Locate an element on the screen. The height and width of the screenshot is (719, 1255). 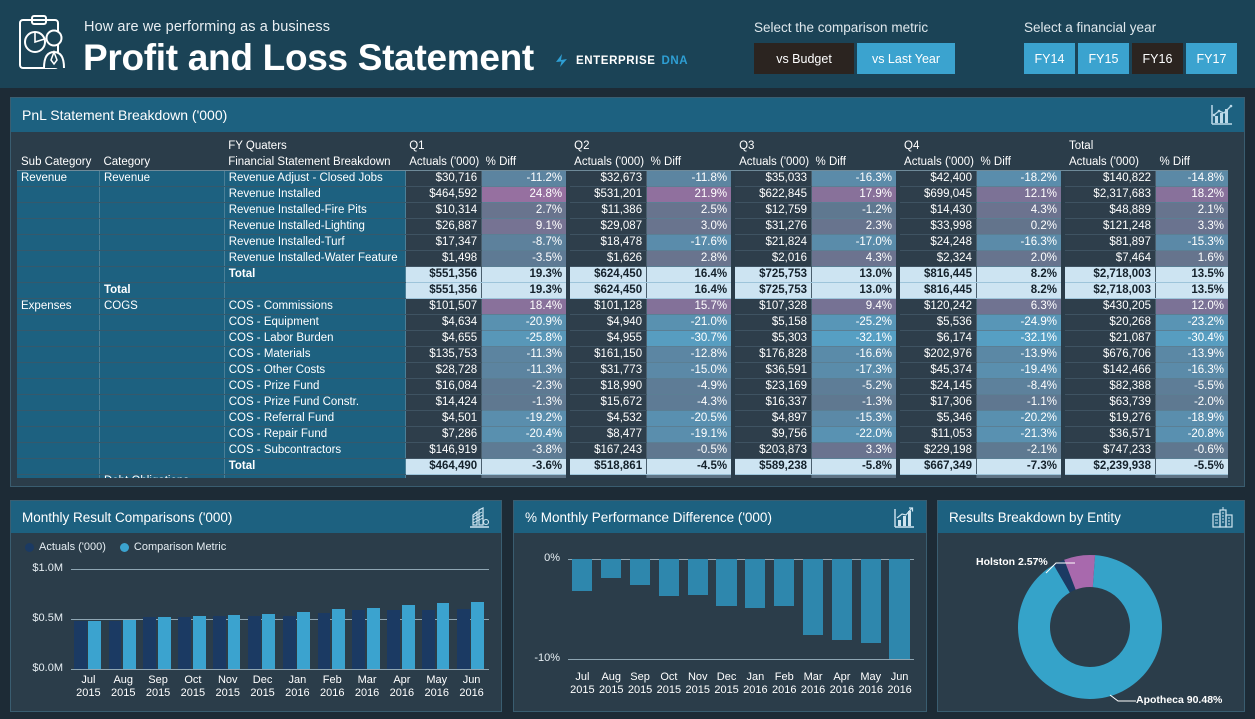
cell-actuals: $551,356 is located at coordinates (444, 274).